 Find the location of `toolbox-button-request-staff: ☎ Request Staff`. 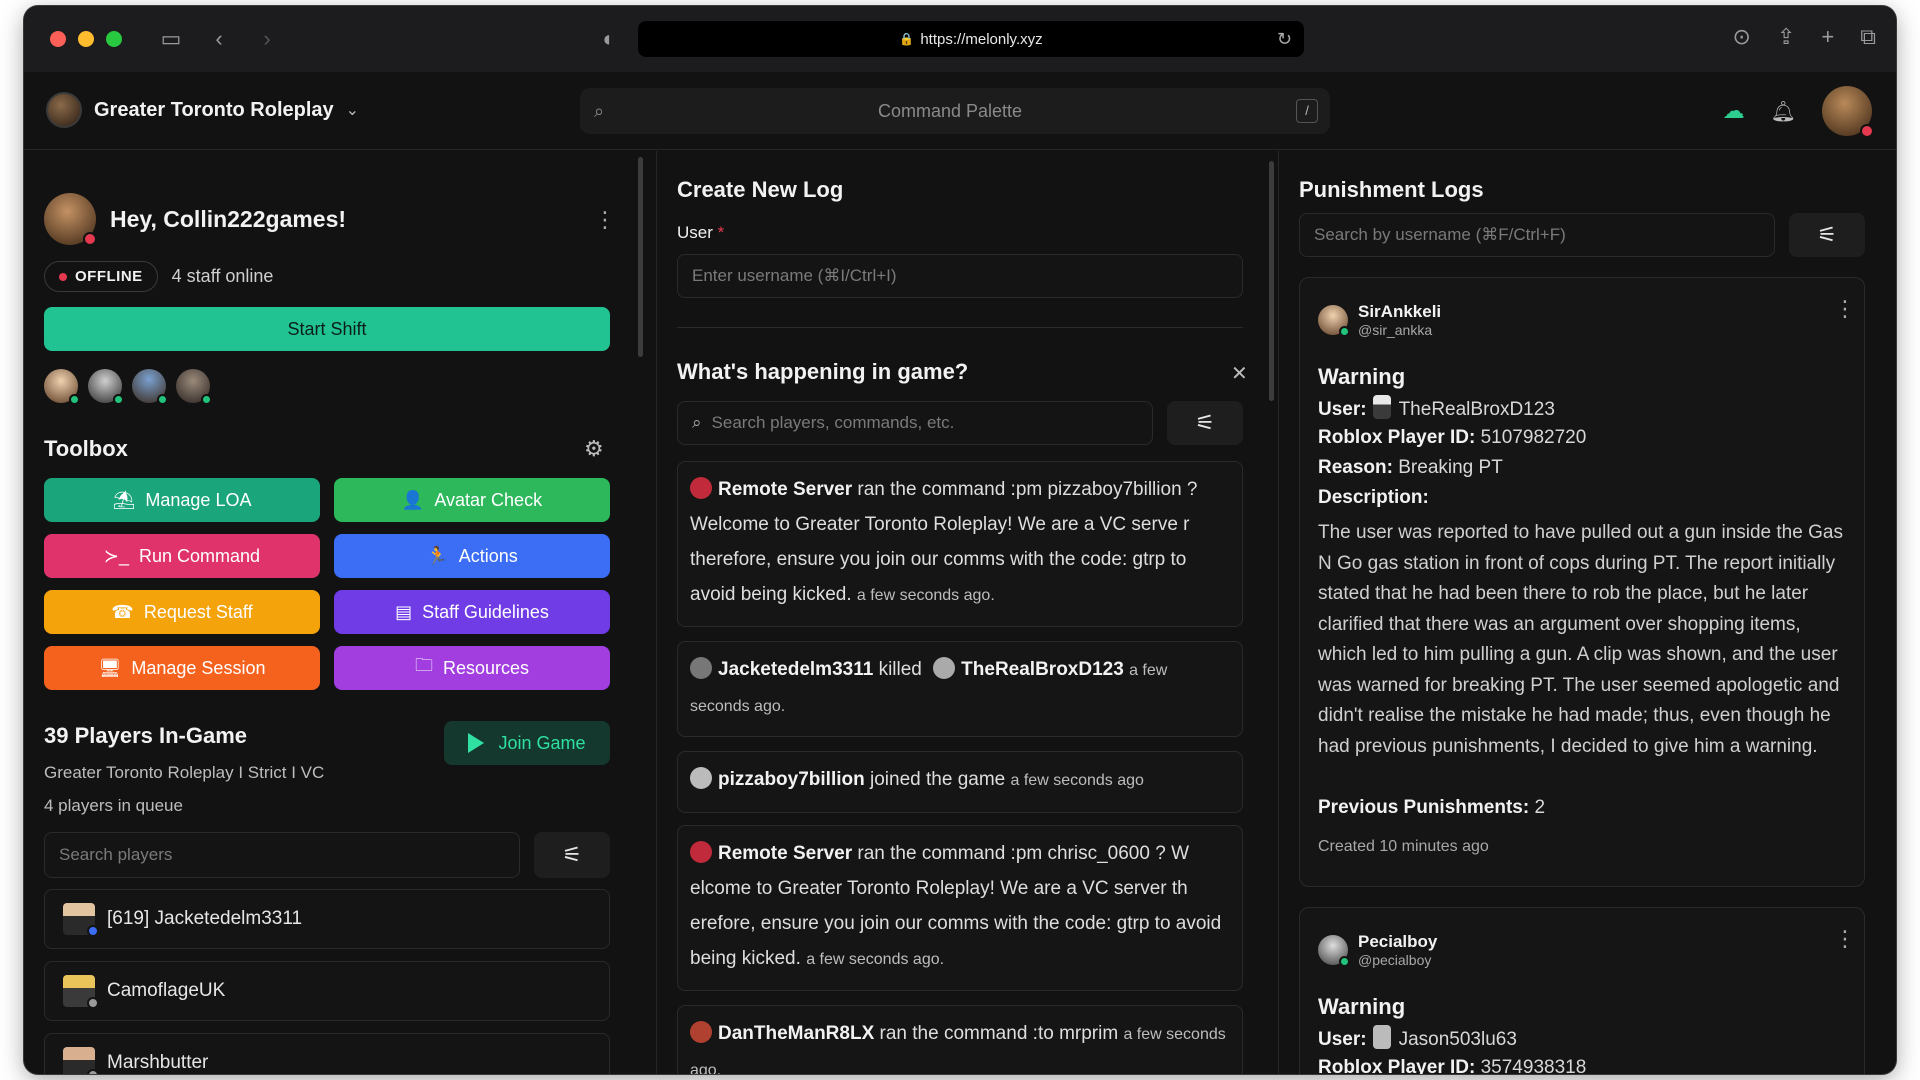

toolbox-button-request-staff: ☎ Request Staff is located at coordinates (182, 612).